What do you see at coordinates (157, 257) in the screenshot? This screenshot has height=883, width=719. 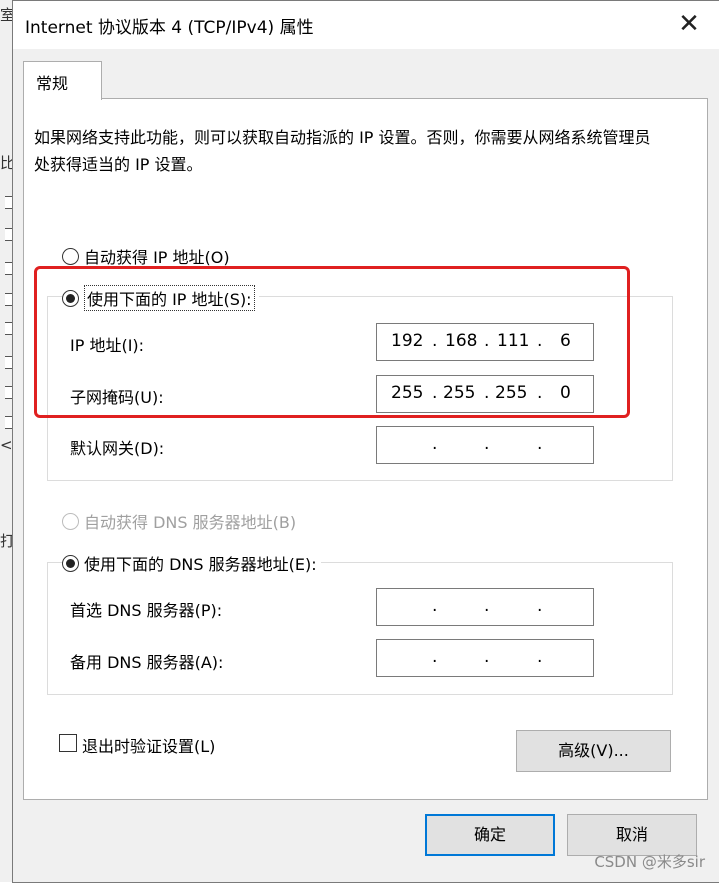 I see `auto-ip-label: 自动获得 IP 地址(O)` at bounding box center [157, 257].